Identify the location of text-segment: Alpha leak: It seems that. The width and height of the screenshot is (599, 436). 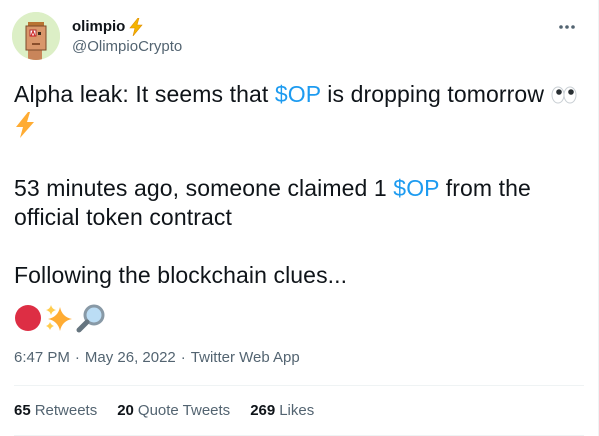
(144, 94).